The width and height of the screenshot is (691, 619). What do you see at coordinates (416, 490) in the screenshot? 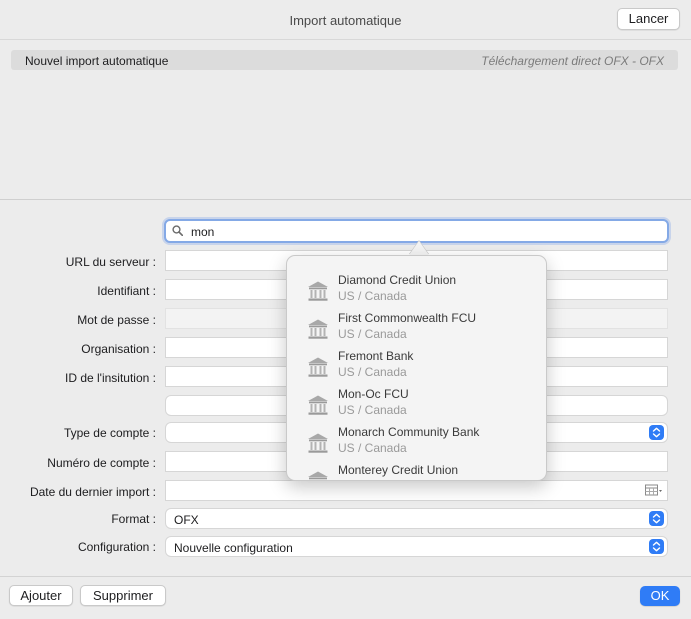
I see `last-import-date-input` at bounding box center [416, 490].